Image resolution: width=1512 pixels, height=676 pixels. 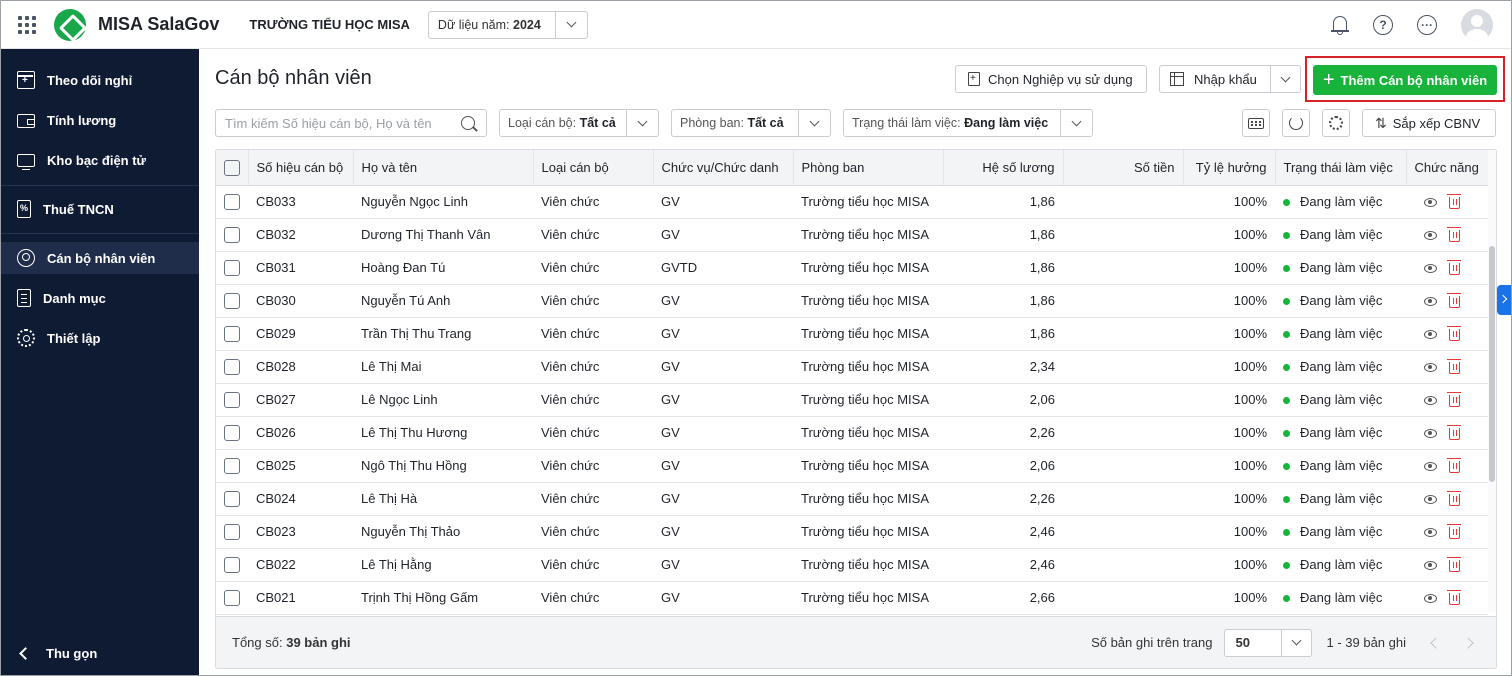 I want to click on filter-staff-type: Loại cán bộ: Tất cả, so click(x=579, y=123).